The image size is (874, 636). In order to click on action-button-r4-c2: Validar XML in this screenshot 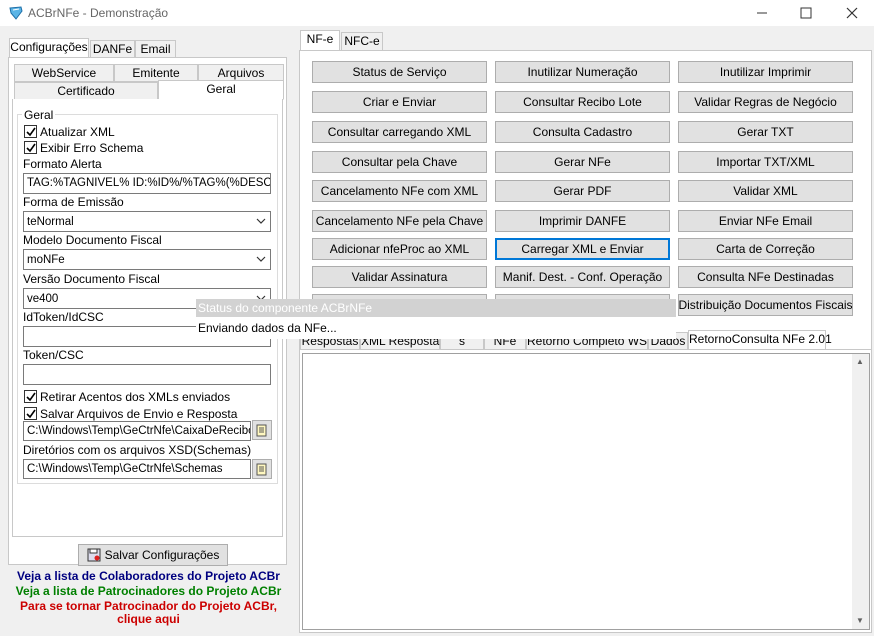, I will do `click(765, 191)`.